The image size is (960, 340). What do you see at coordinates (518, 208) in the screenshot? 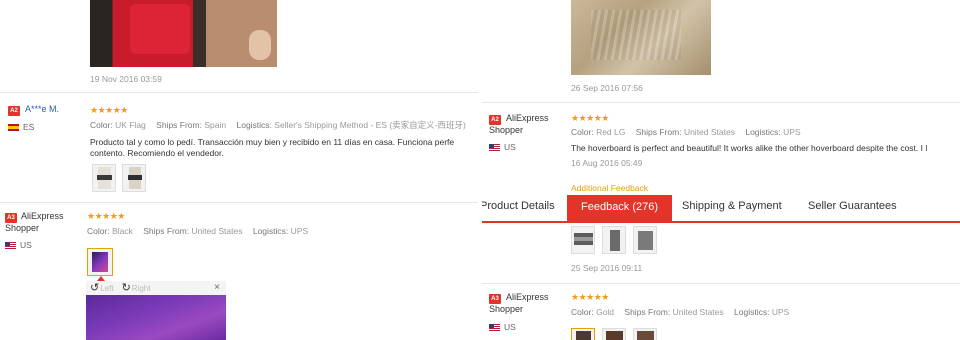
I see `tab-product-details: Product Details` at bounding box center [518, 208].